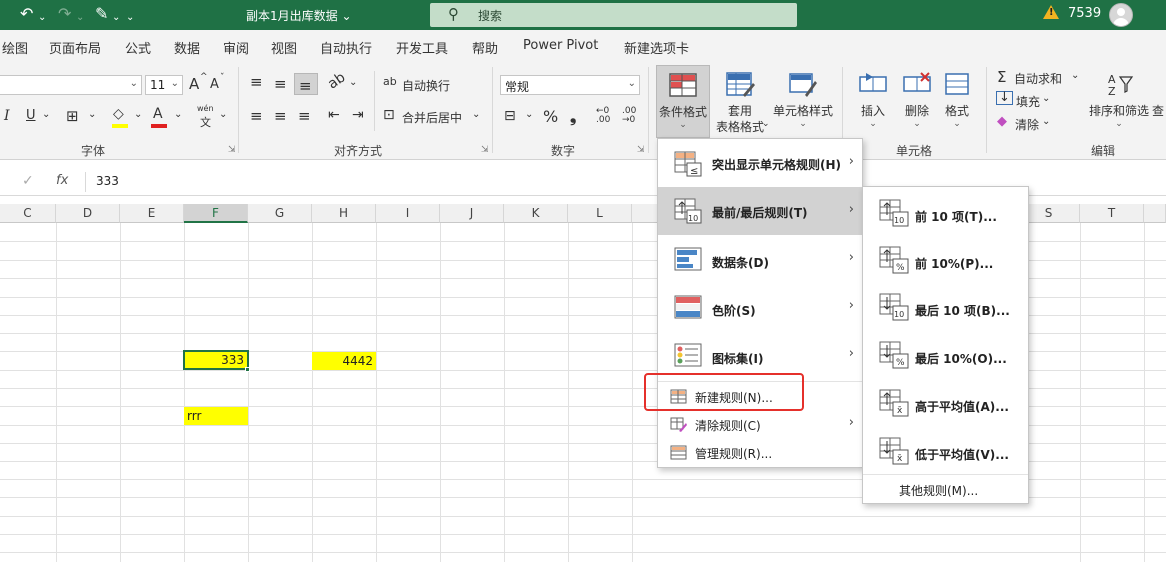 The image size is (1166, 562). I want to click on menu-item-top-bottom-rules: 10 最前/最后规则(T) ›, so click(760, 211).